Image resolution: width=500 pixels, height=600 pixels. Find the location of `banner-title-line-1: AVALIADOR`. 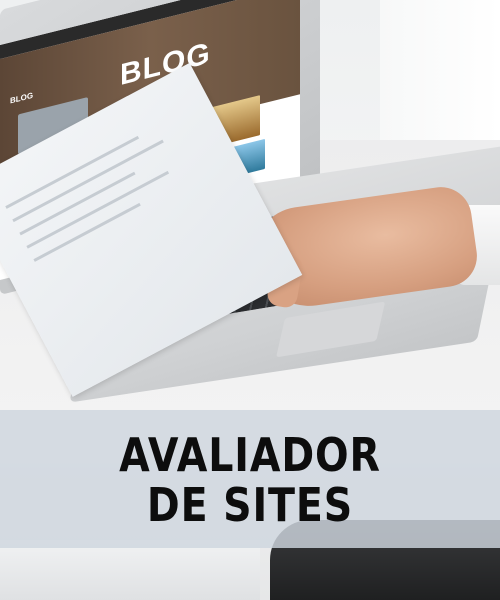

banner-title-line-1: AVALIADOR is located at coordinates (250, 455).